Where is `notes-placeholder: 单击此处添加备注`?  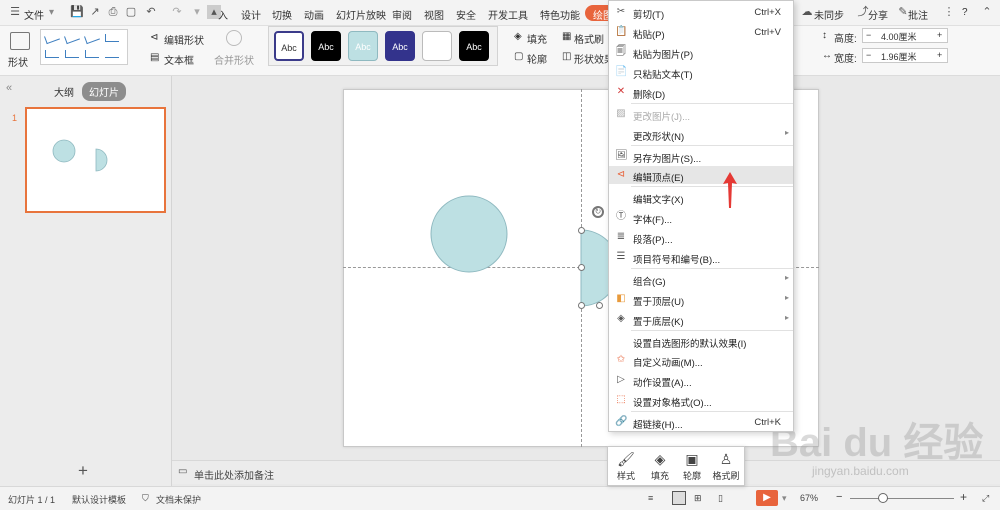
notes-placeholder: 单击此处添加备注 is located at coordinates (234, 474).